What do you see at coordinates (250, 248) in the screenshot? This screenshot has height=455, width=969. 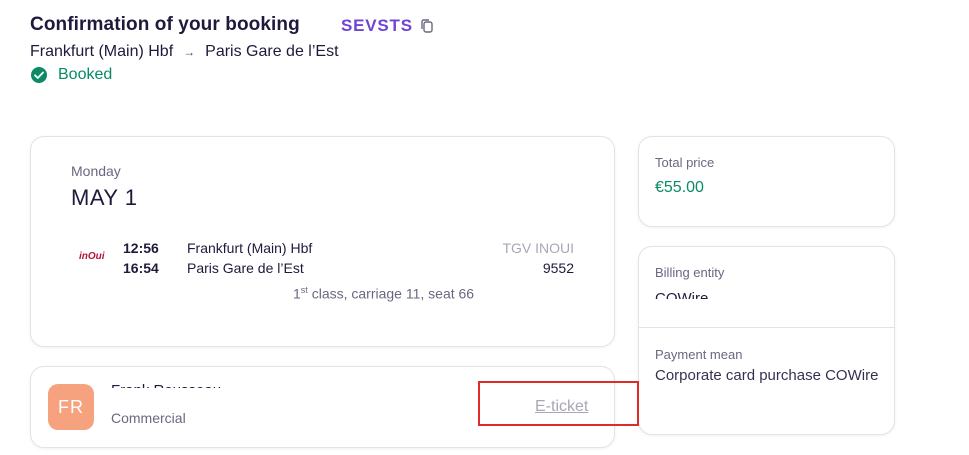 I see `departure-station: Frankfurt (Main) Hbf` at bounding box center [250, 248].